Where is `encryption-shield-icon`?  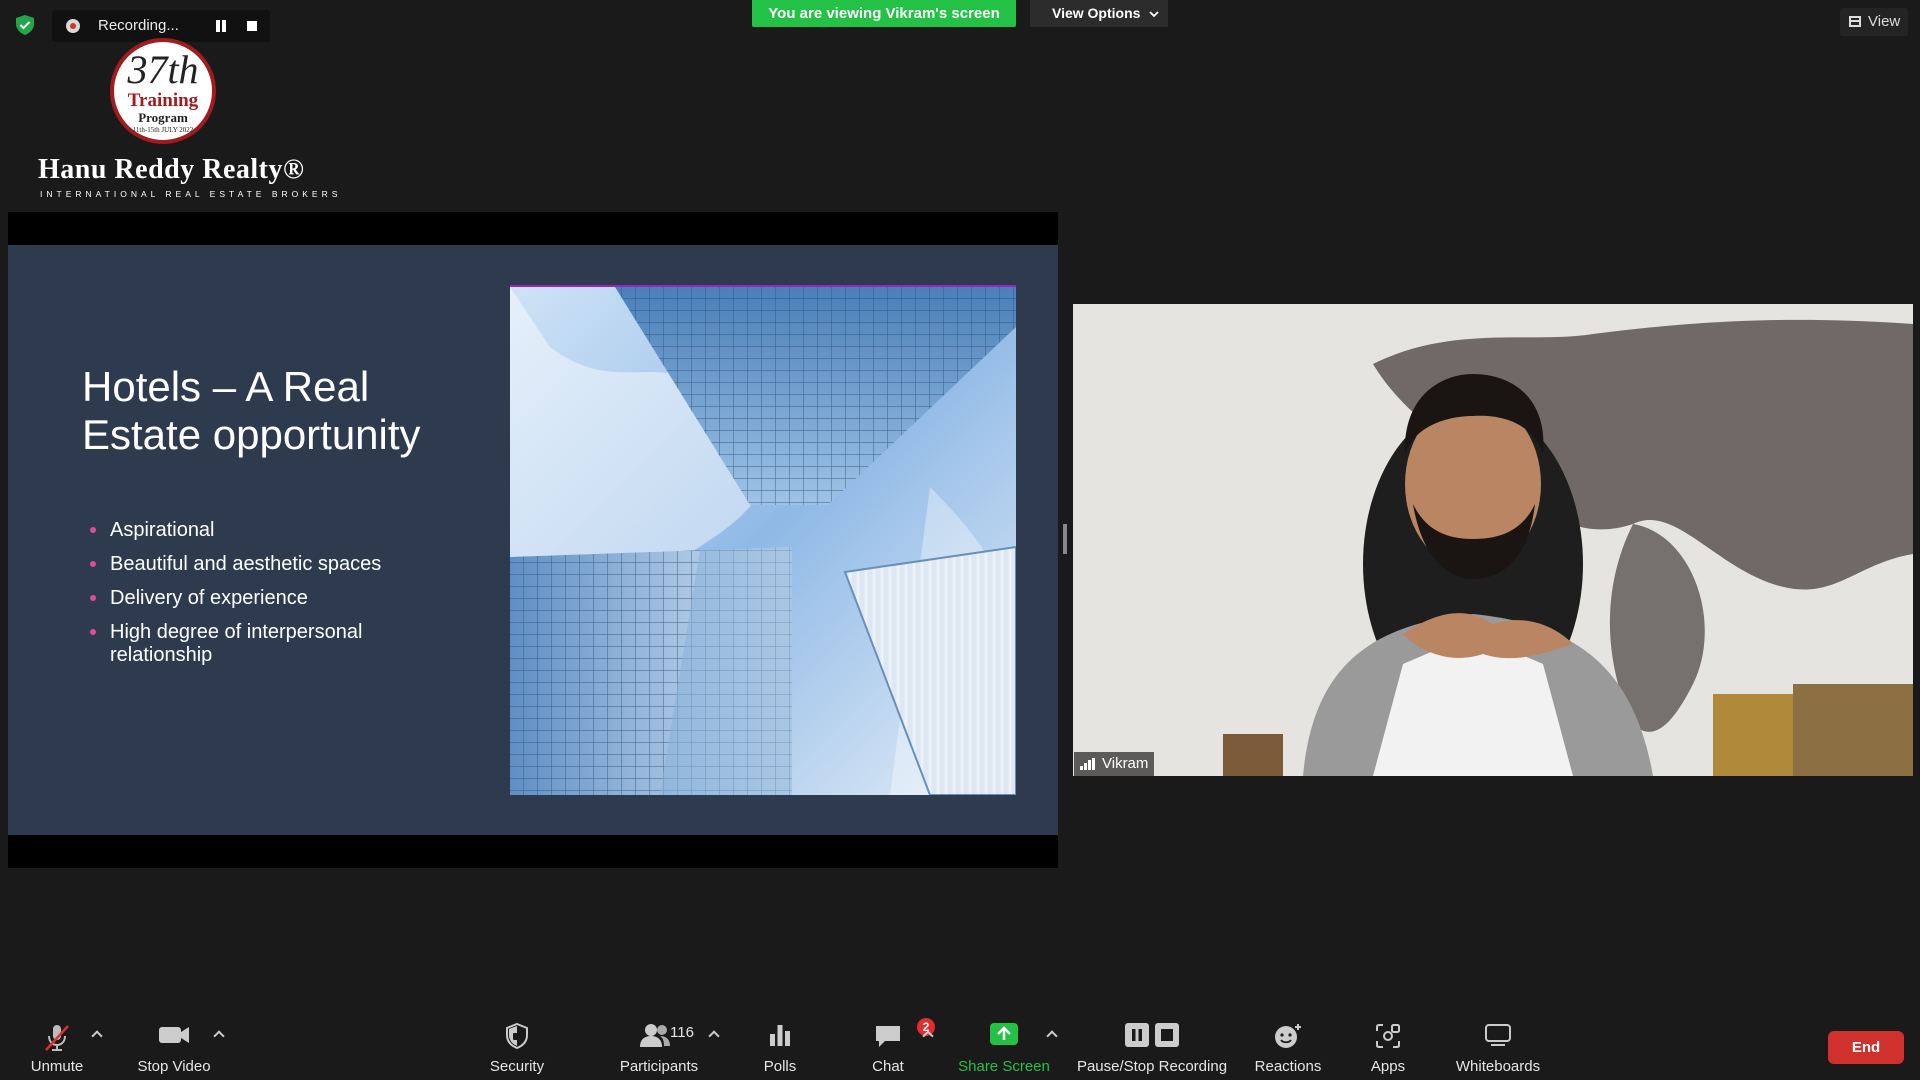
encryption-shield-icon is located at coordinates (25, 25).